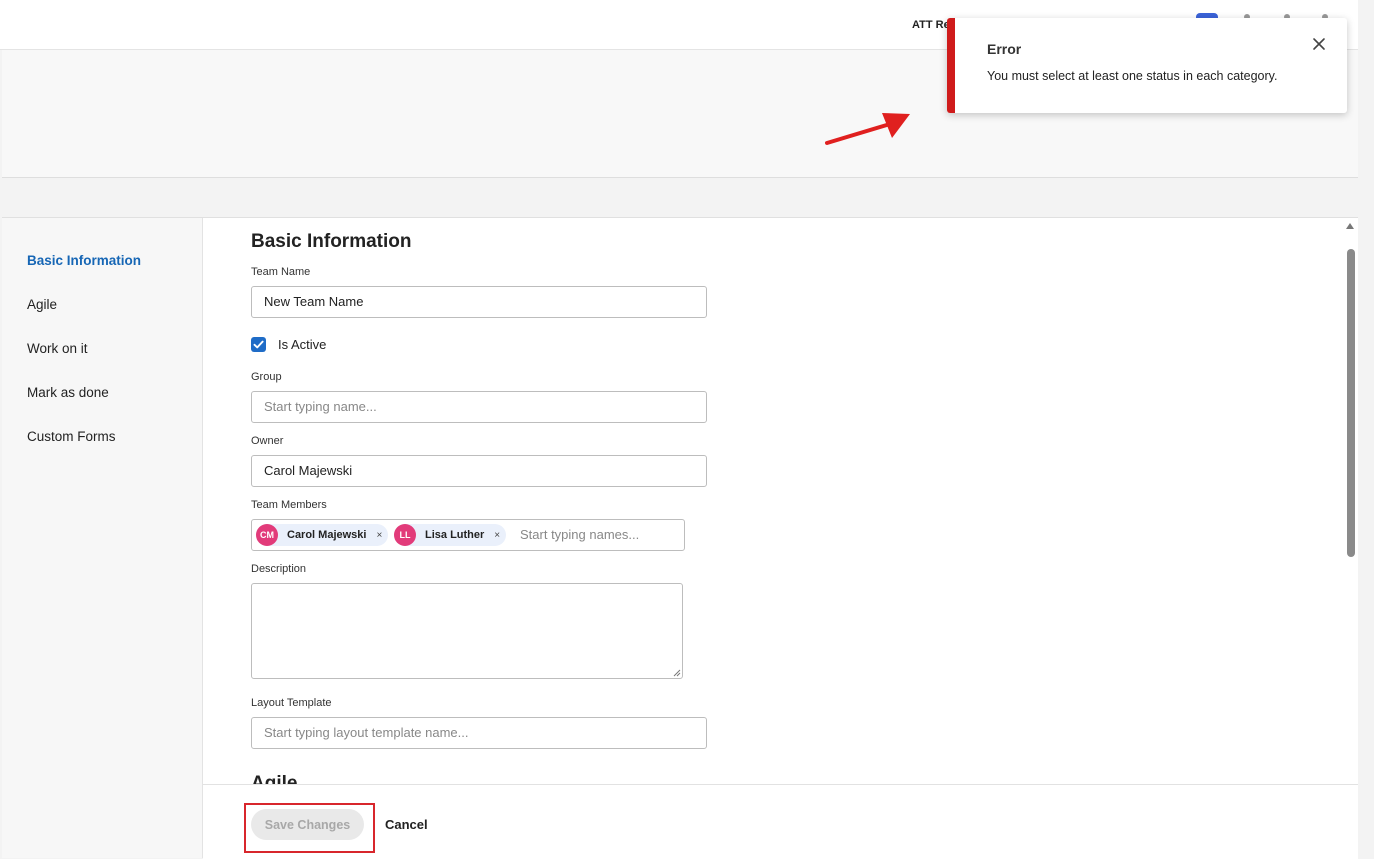 The width and height of the screenshot is (1374, 859). What do you see at coordinates (279, 569) in the screenshot?
I see `description-label: Description` at bounding box center [279, 569].